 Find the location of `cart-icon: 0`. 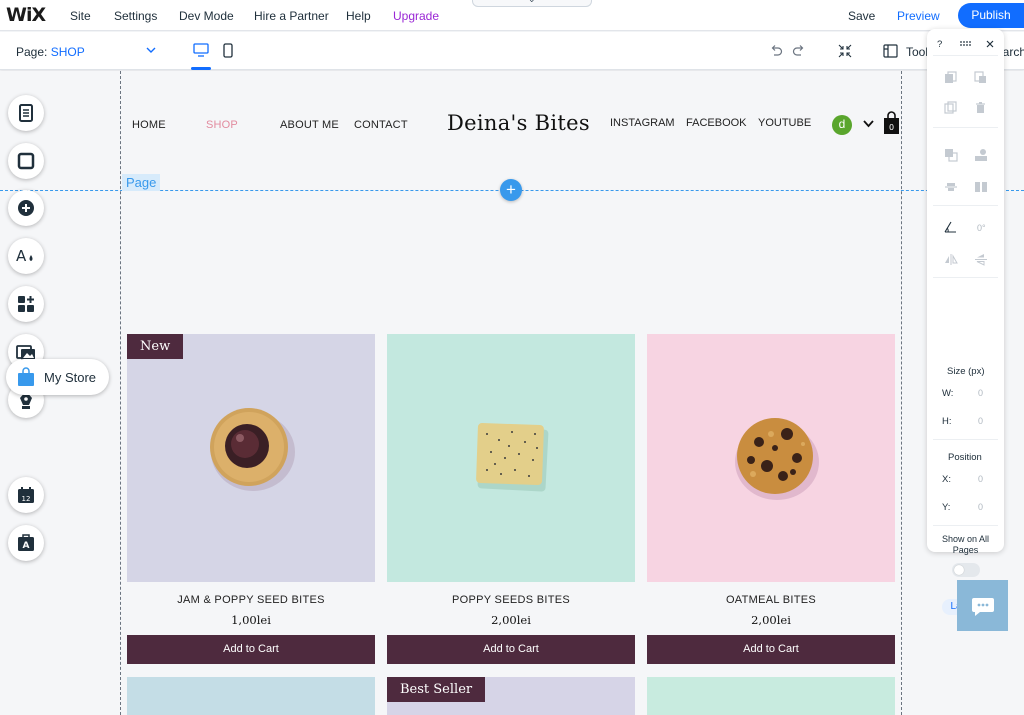

cart-icon: 0 is located at coordinates (891, 123).